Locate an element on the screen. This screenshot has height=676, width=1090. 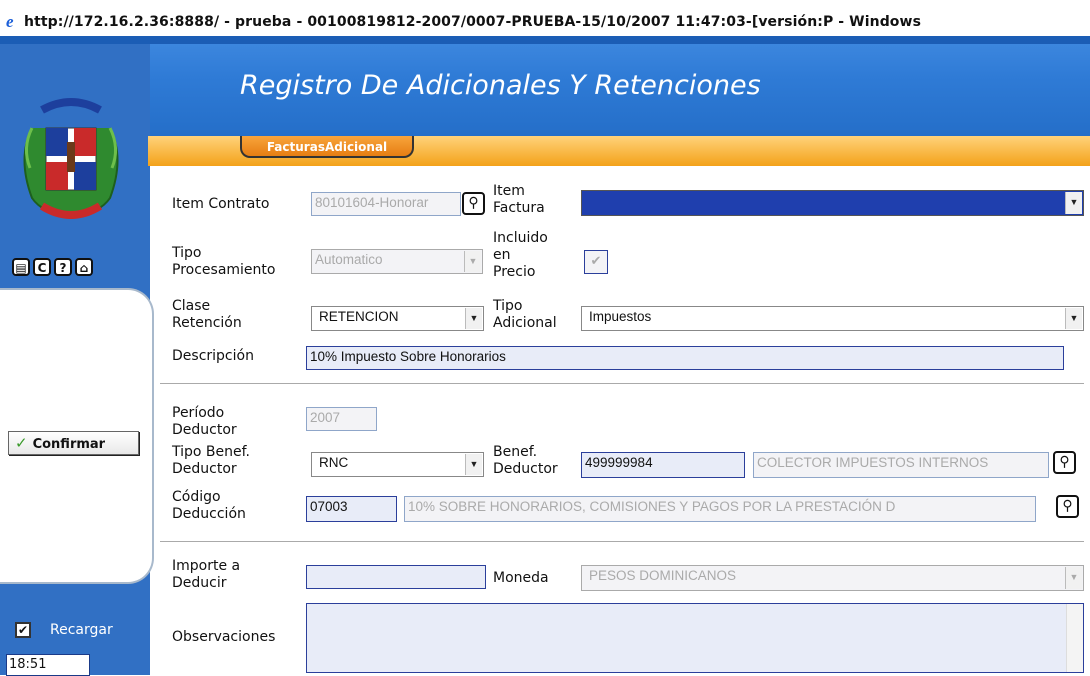
codigo-deduccion-field: 07003 is located at coordinates (351, 509).